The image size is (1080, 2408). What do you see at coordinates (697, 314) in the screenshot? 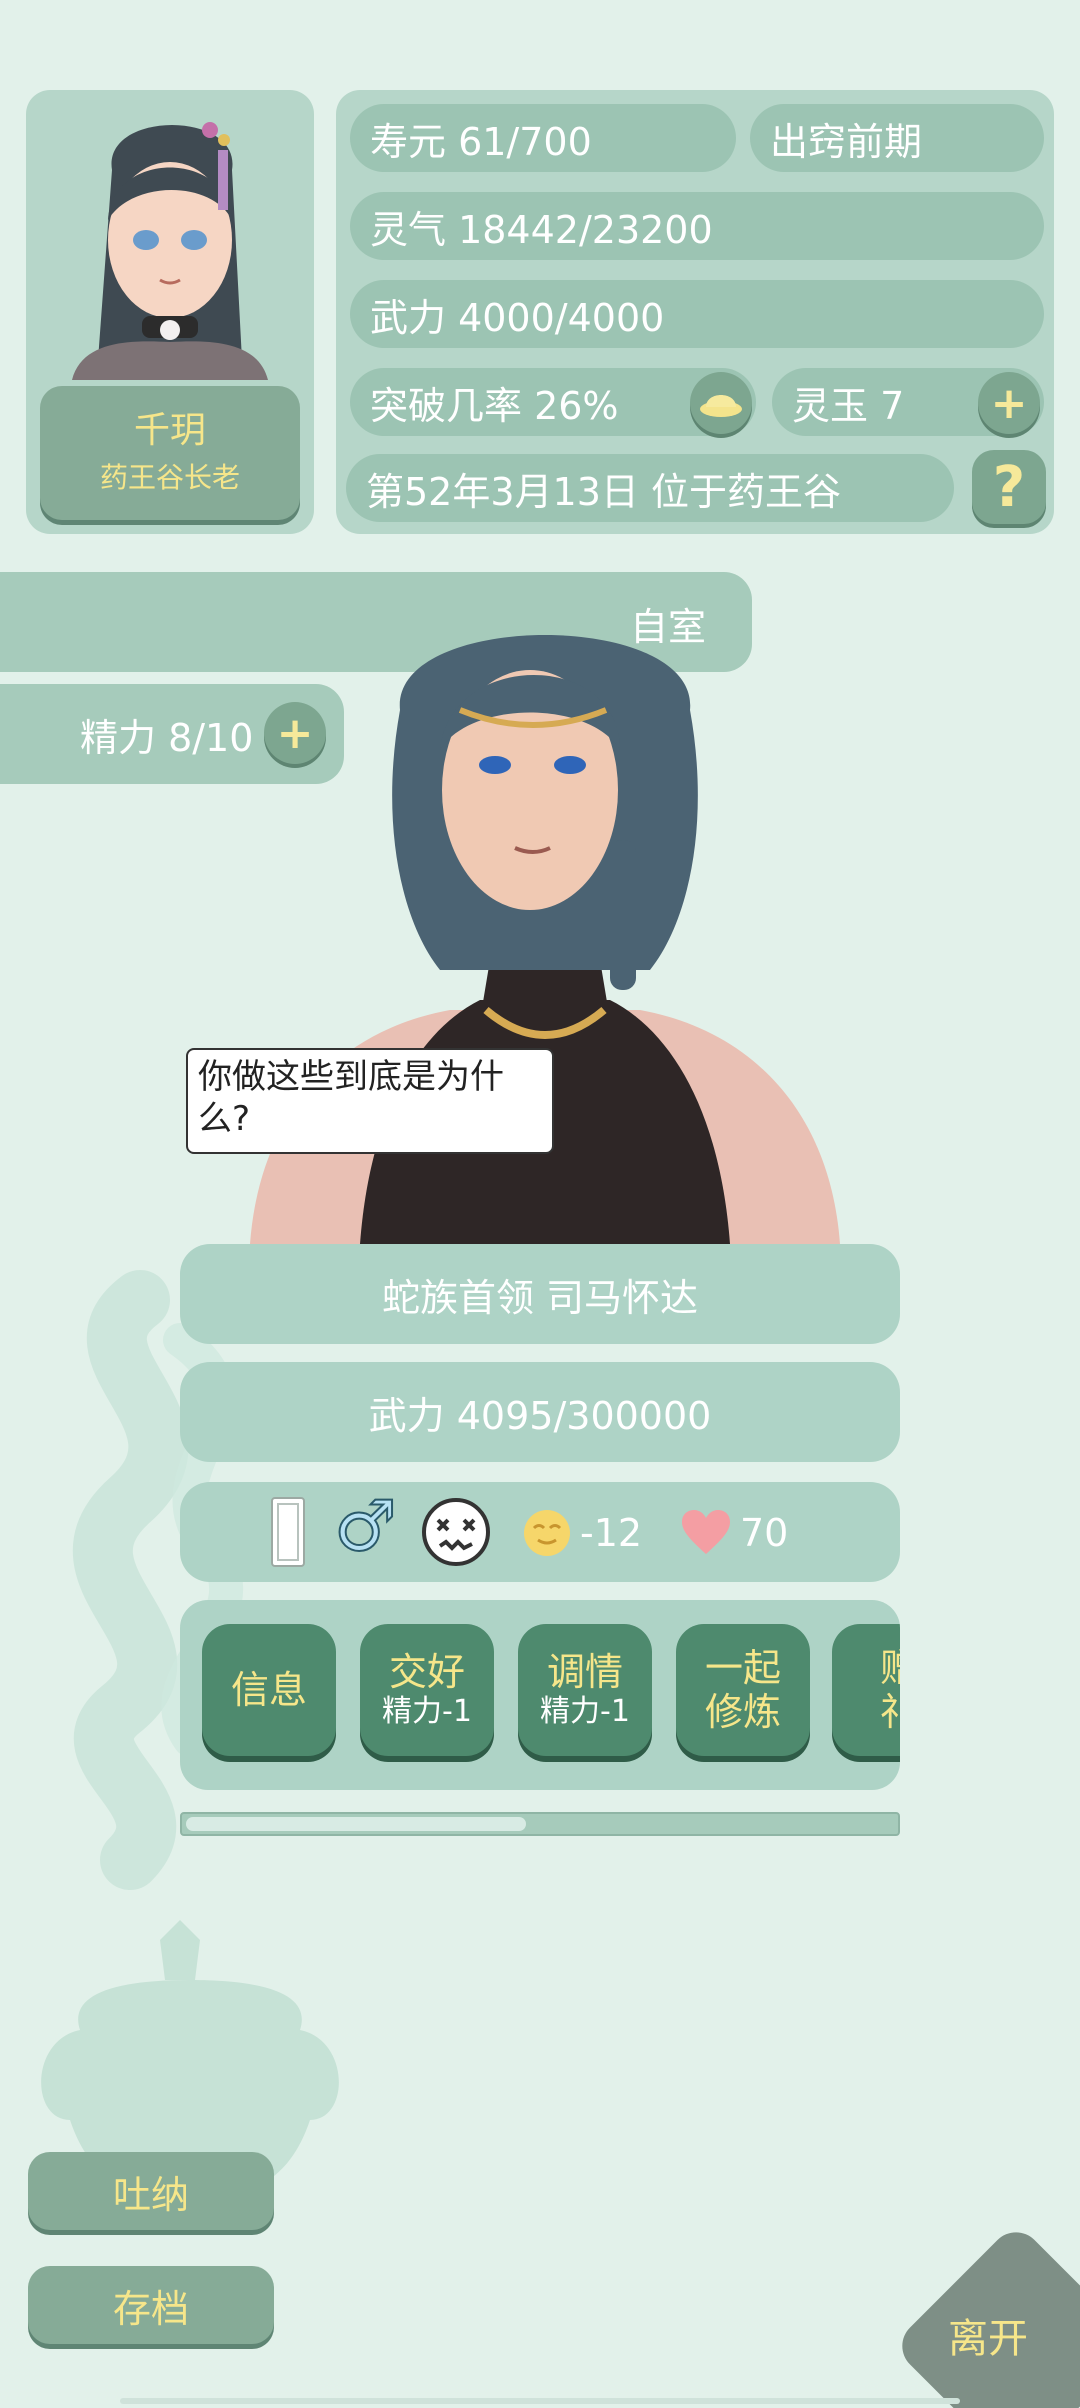
I see `force-stat: 武力 4000/4000` at bounding box center [697, 314].